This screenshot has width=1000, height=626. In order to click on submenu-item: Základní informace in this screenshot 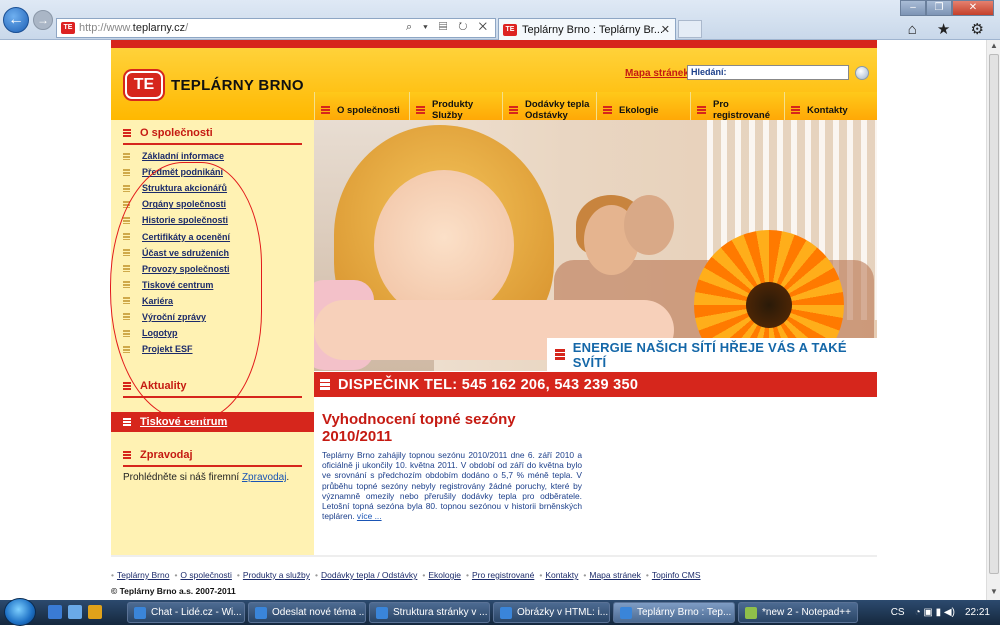, I will do `click(176, 156)`.